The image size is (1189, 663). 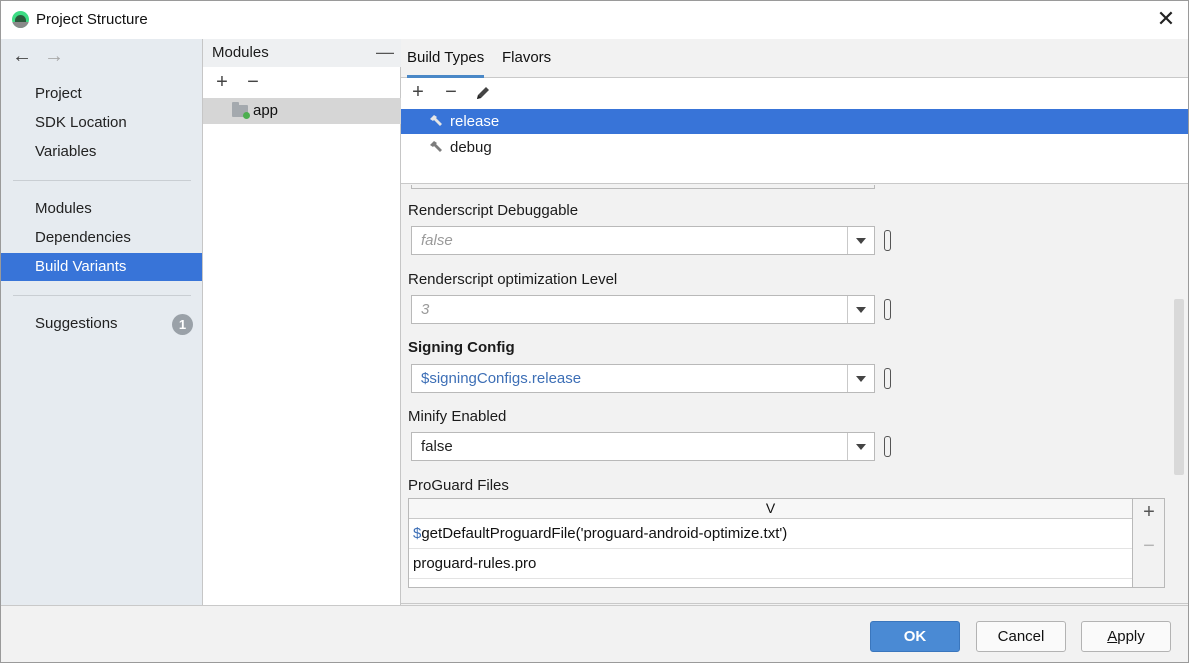 I want to click on properties-scrollbar, so click(x=1179, y=387).